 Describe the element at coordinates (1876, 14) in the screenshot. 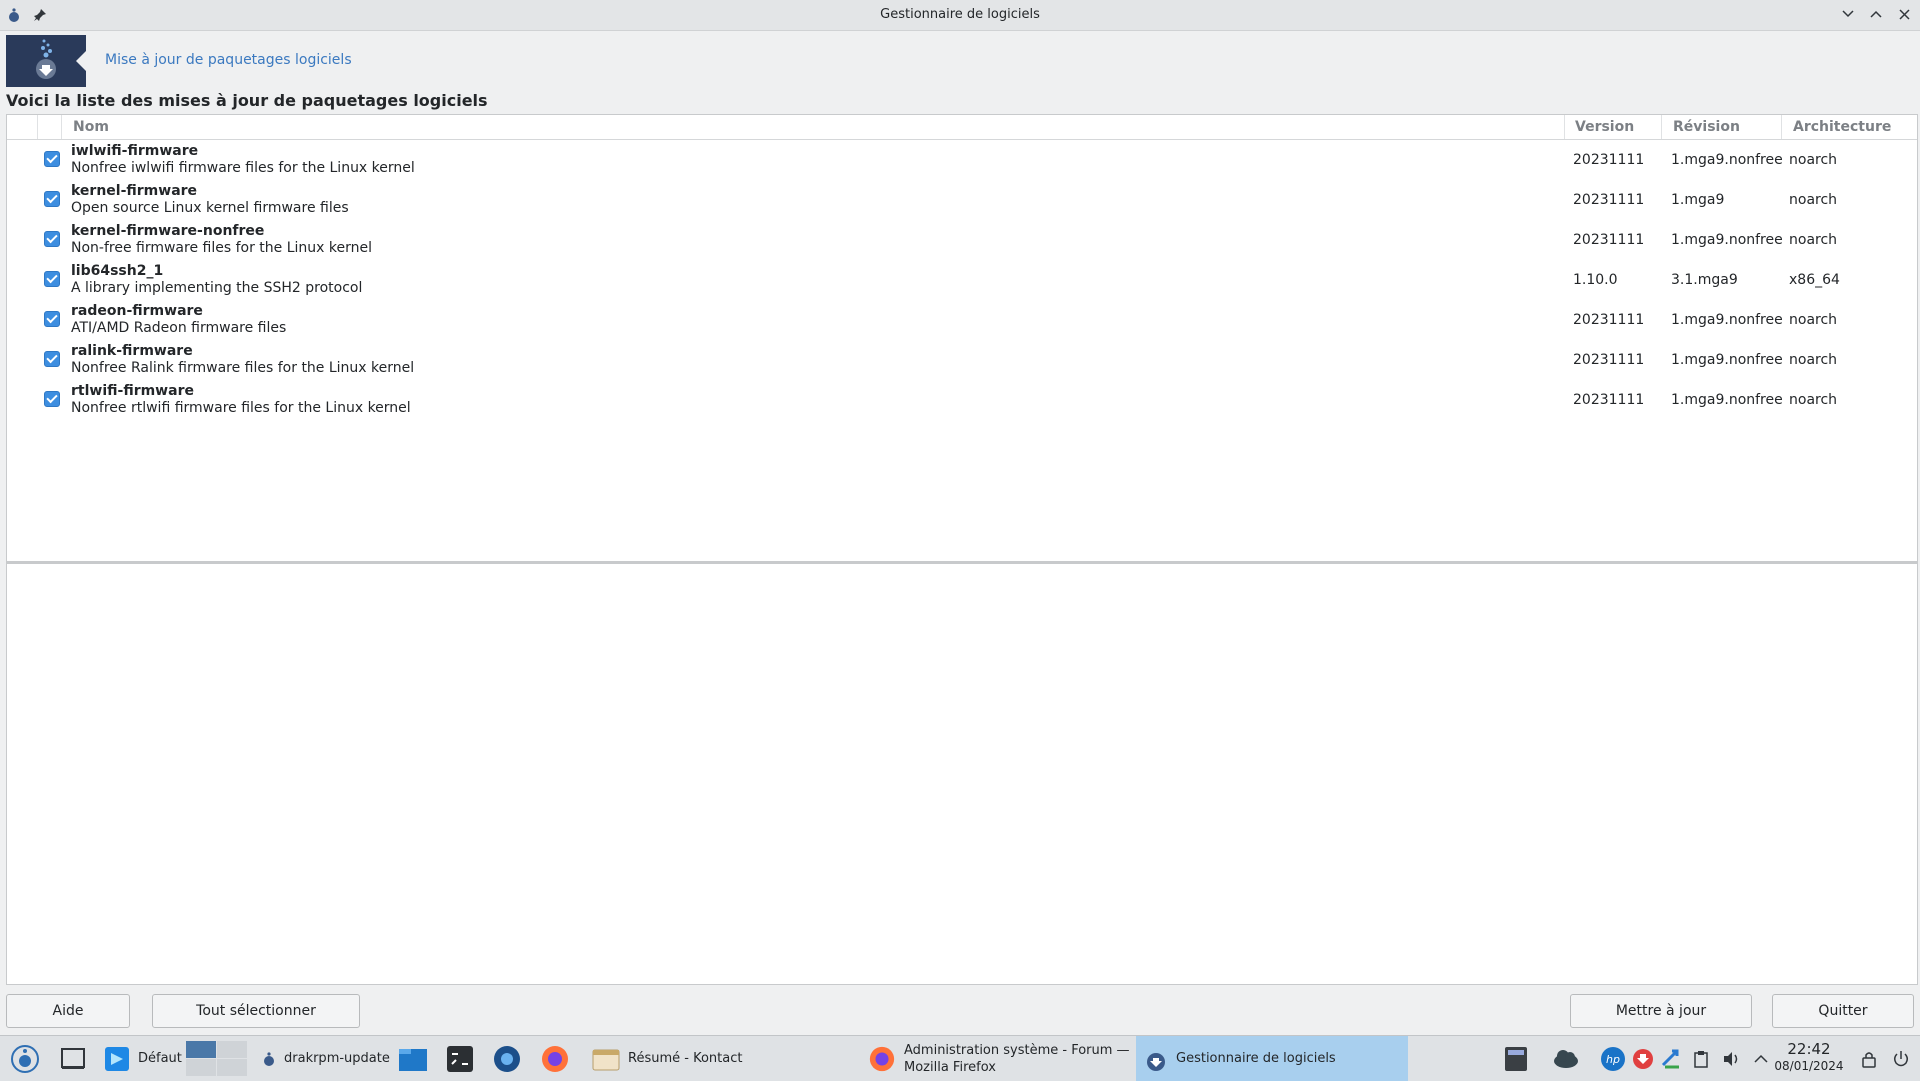

I see `maximize-icon` at that location.